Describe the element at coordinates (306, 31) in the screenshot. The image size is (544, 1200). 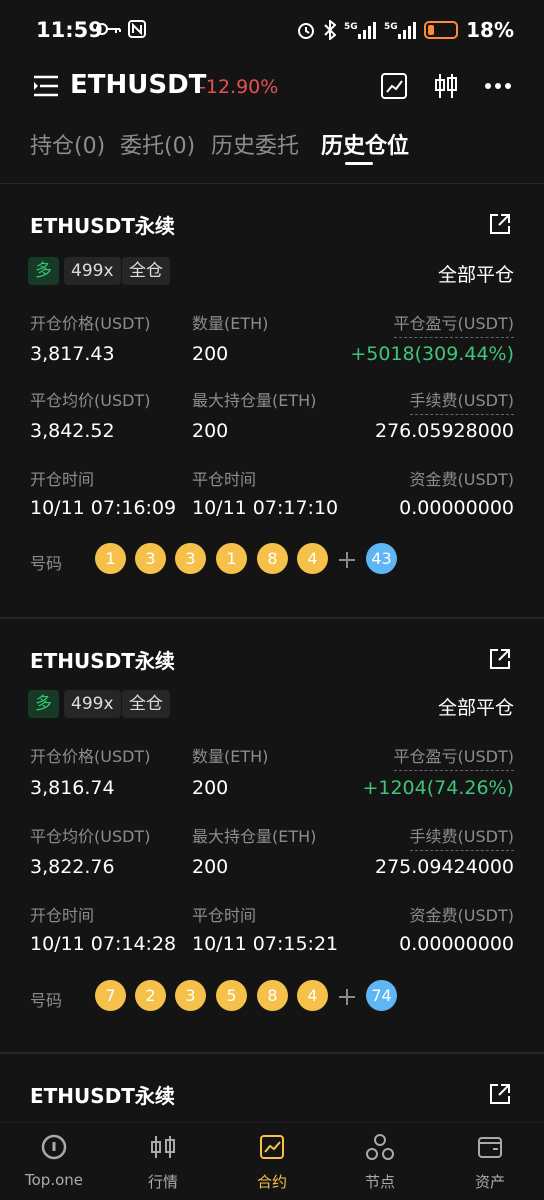
I see `alarm-icon` at that location.